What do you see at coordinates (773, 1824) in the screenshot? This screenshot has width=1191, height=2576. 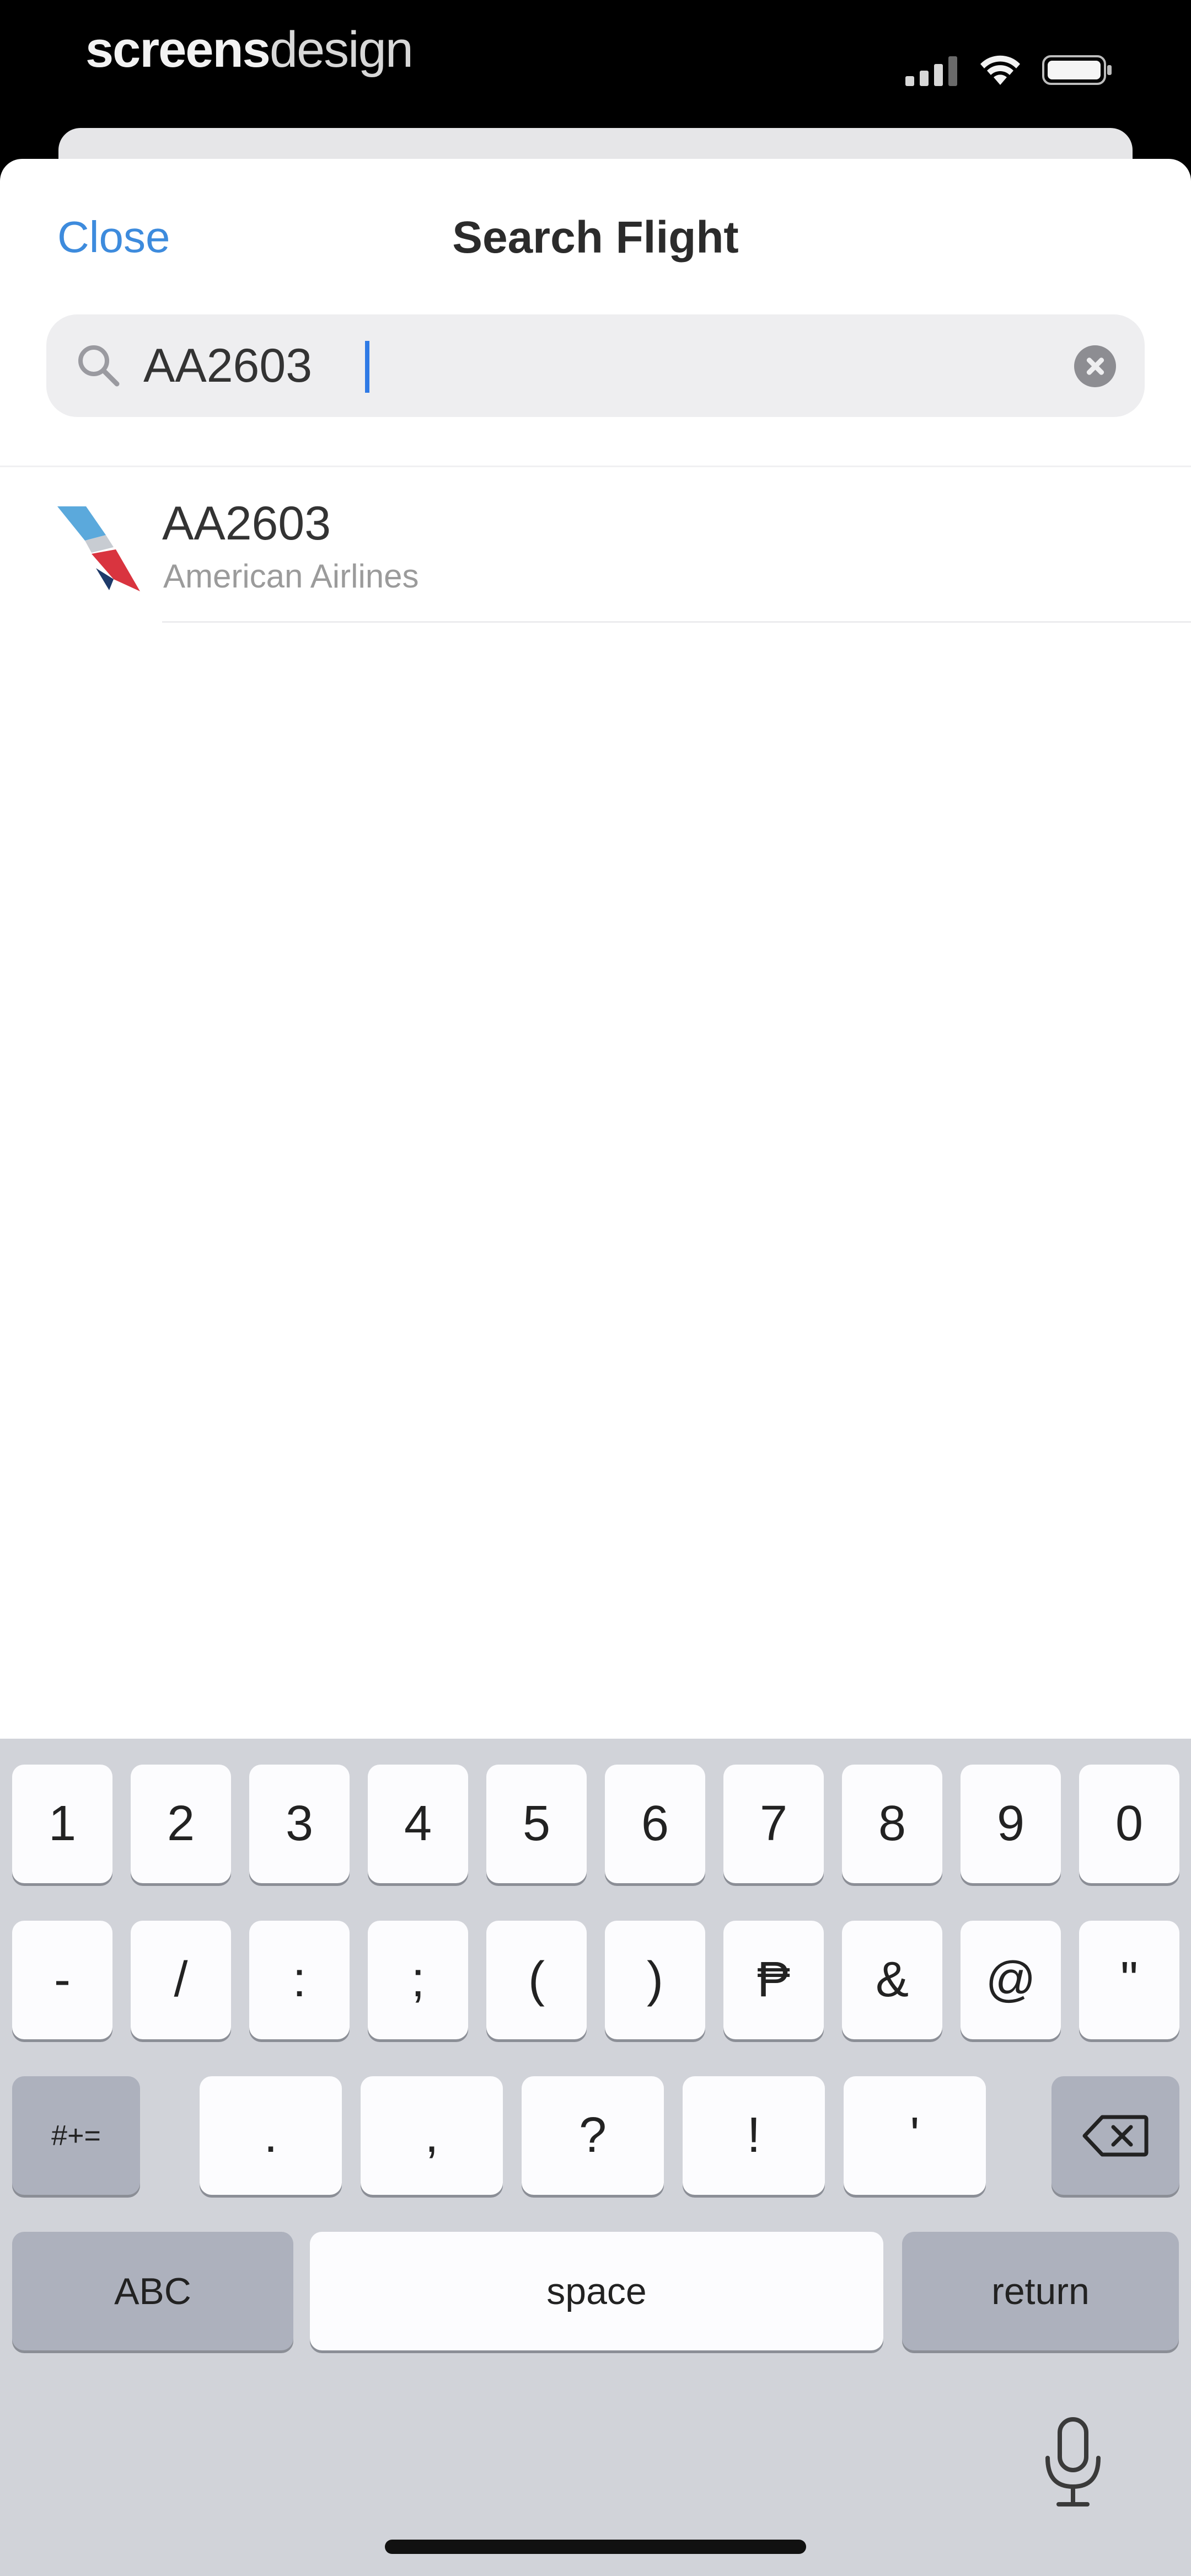 I see `key-7: 7` at bounding box center [773, 1824].